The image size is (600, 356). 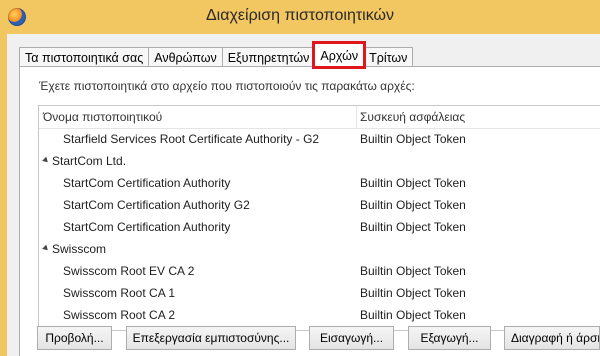 I want to click on group-row: StartCom Ltd., so click(x=319, y=161).